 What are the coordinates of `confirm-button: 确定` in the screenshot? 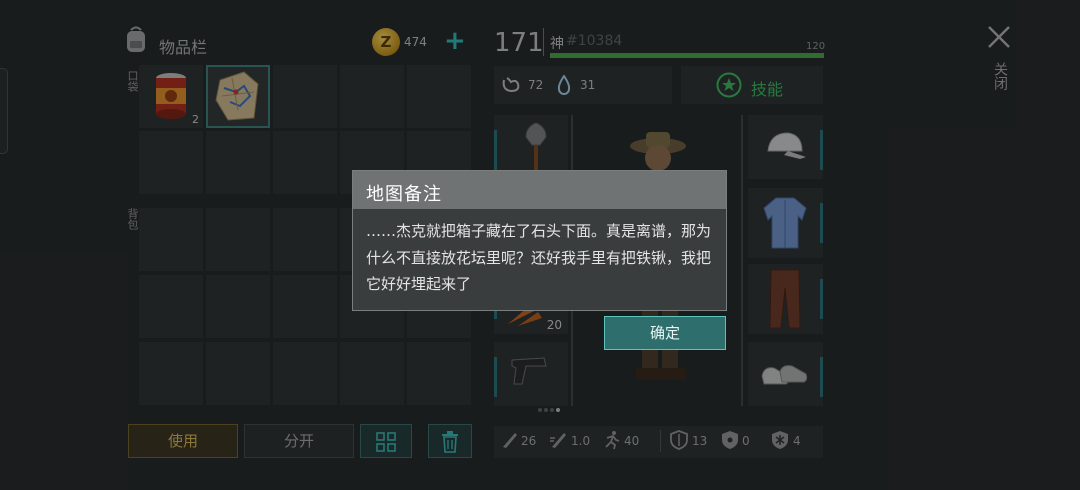 It's located at (665, 333).